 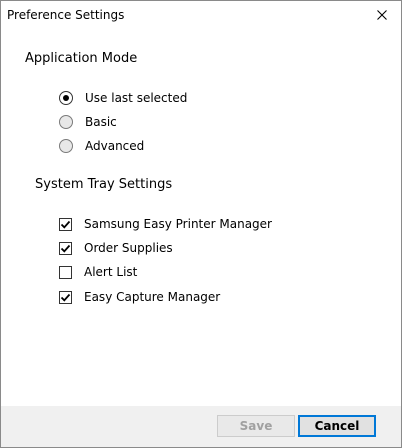 What do you see at coordinates (256, 426) in the screenshot?
I see `save-button: Save` at bounding box center [256, 426].